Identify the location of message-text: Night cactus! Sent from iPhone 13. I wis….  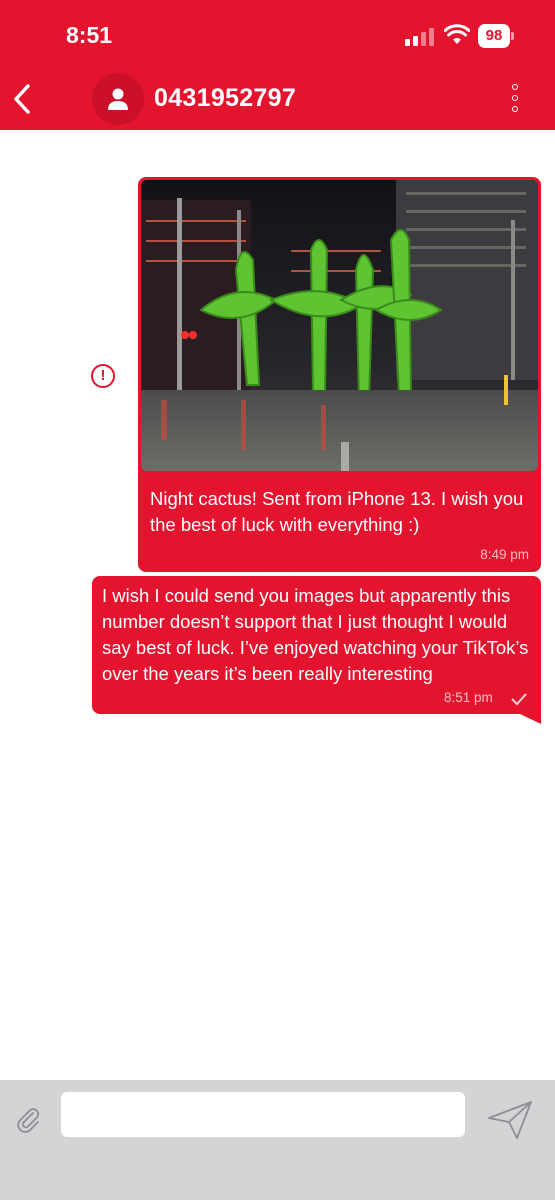
(337, 511).